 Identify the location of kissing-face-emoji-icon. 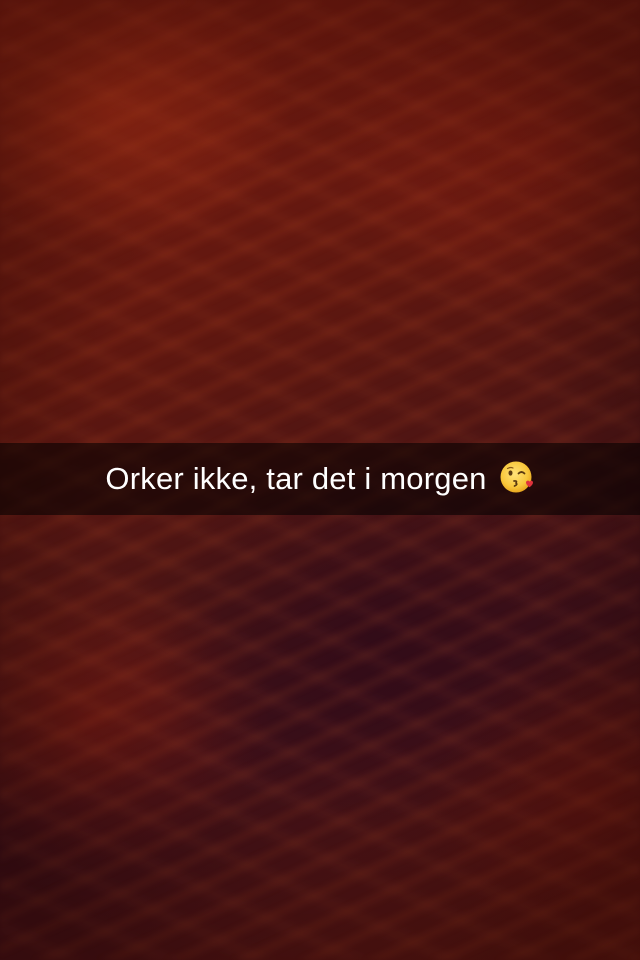
(516, 477).